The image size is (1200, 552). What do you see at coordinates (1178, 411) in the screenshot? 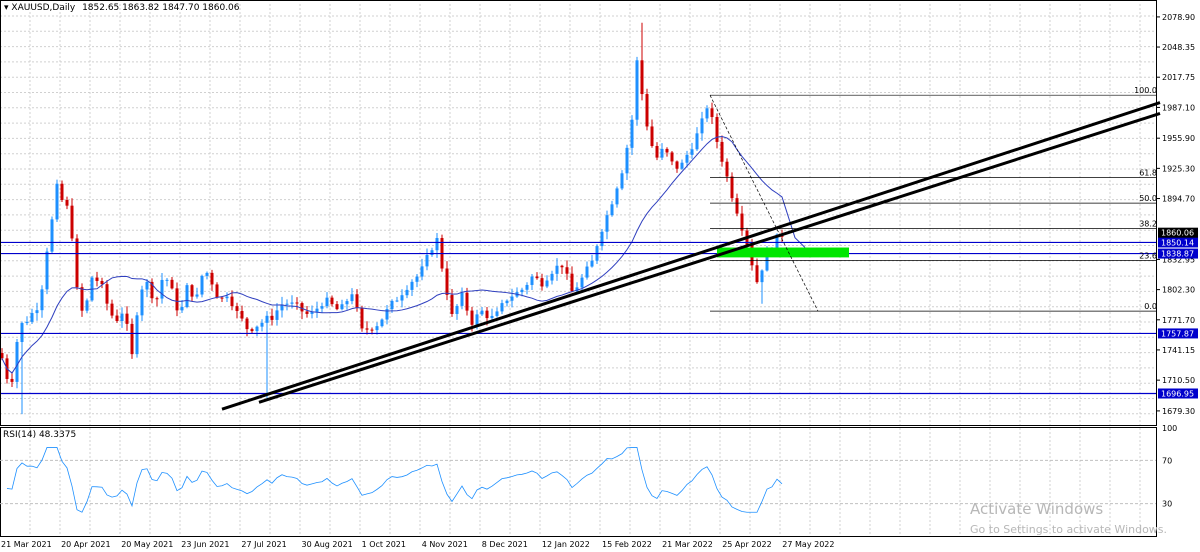
I see `y-tick-label: 1679.30` at bounding box center [1178, 411].